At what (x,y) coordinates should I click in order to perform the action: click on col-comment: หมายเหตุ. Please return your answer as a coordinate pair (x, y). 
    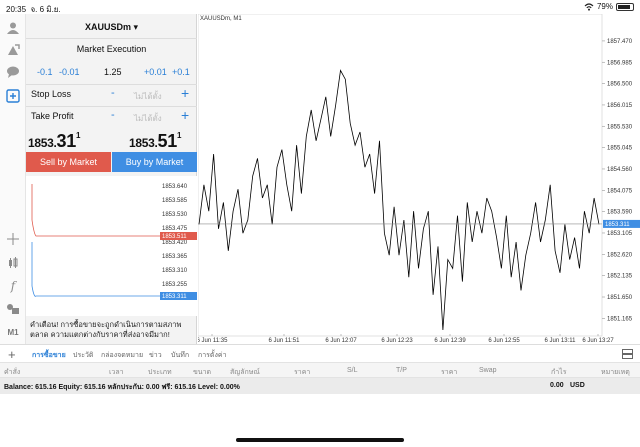
    Looking at the image, I should click on (615, 372).